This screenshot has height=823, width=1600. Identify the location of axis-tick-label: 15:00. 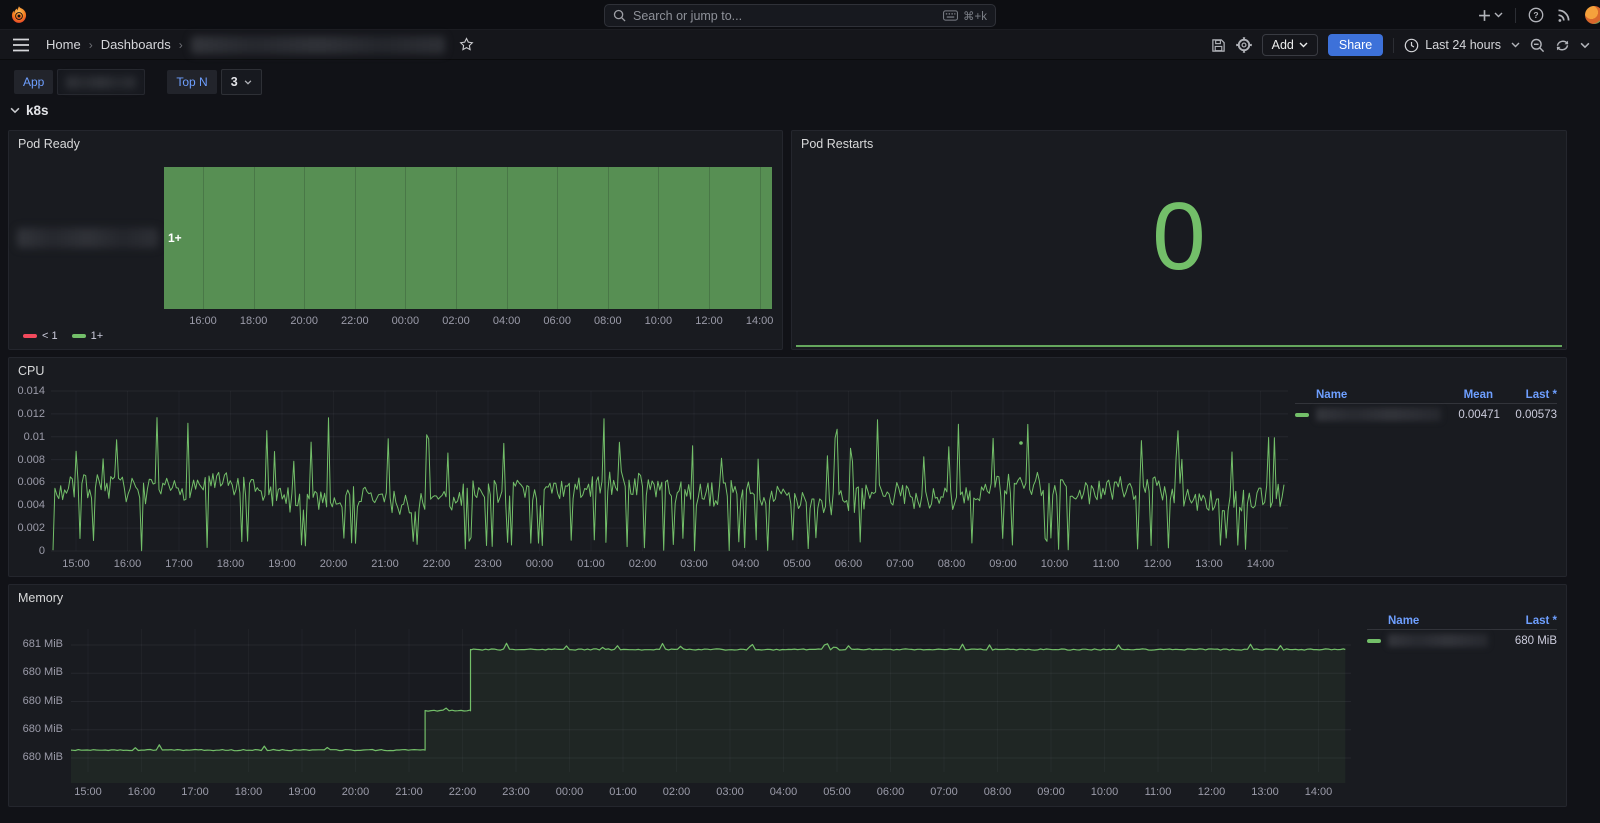
(88, 792).